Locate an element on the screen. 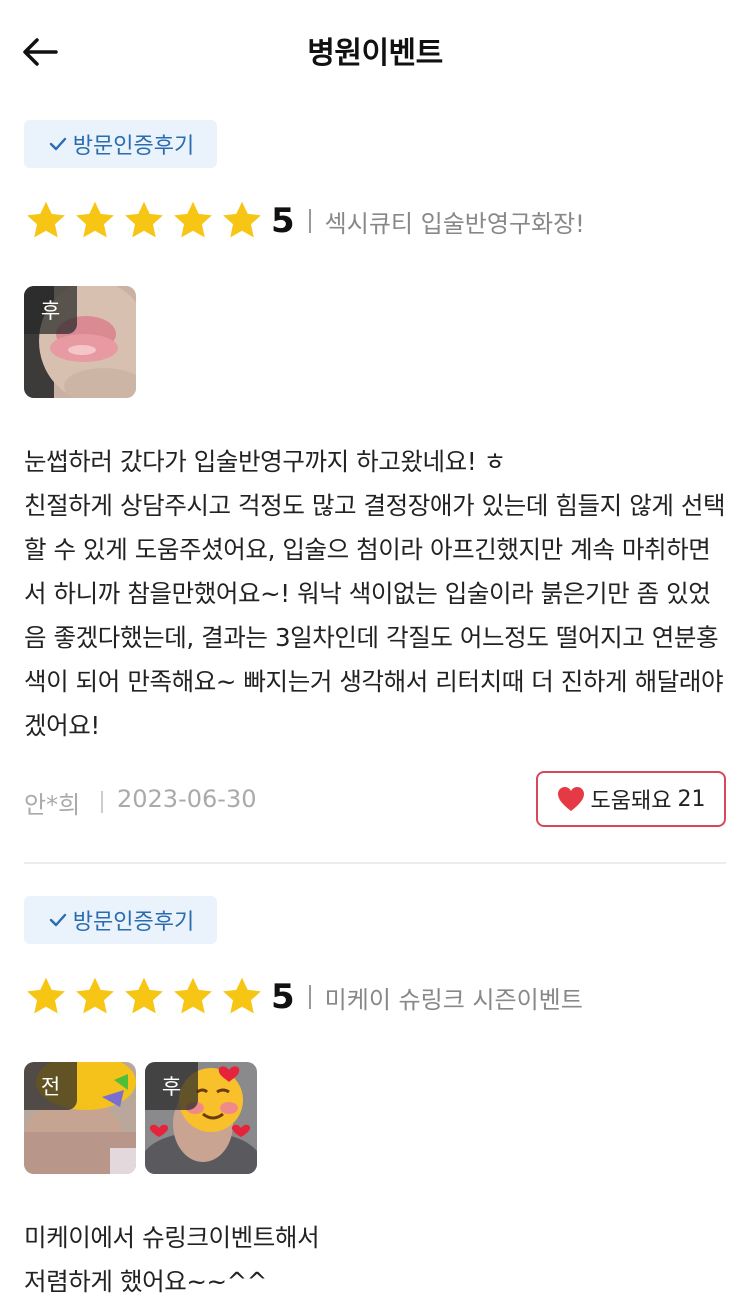 This screenshot has width=750, height=1304. review-photo-before: 전 is located at coordinates (80, 1118).